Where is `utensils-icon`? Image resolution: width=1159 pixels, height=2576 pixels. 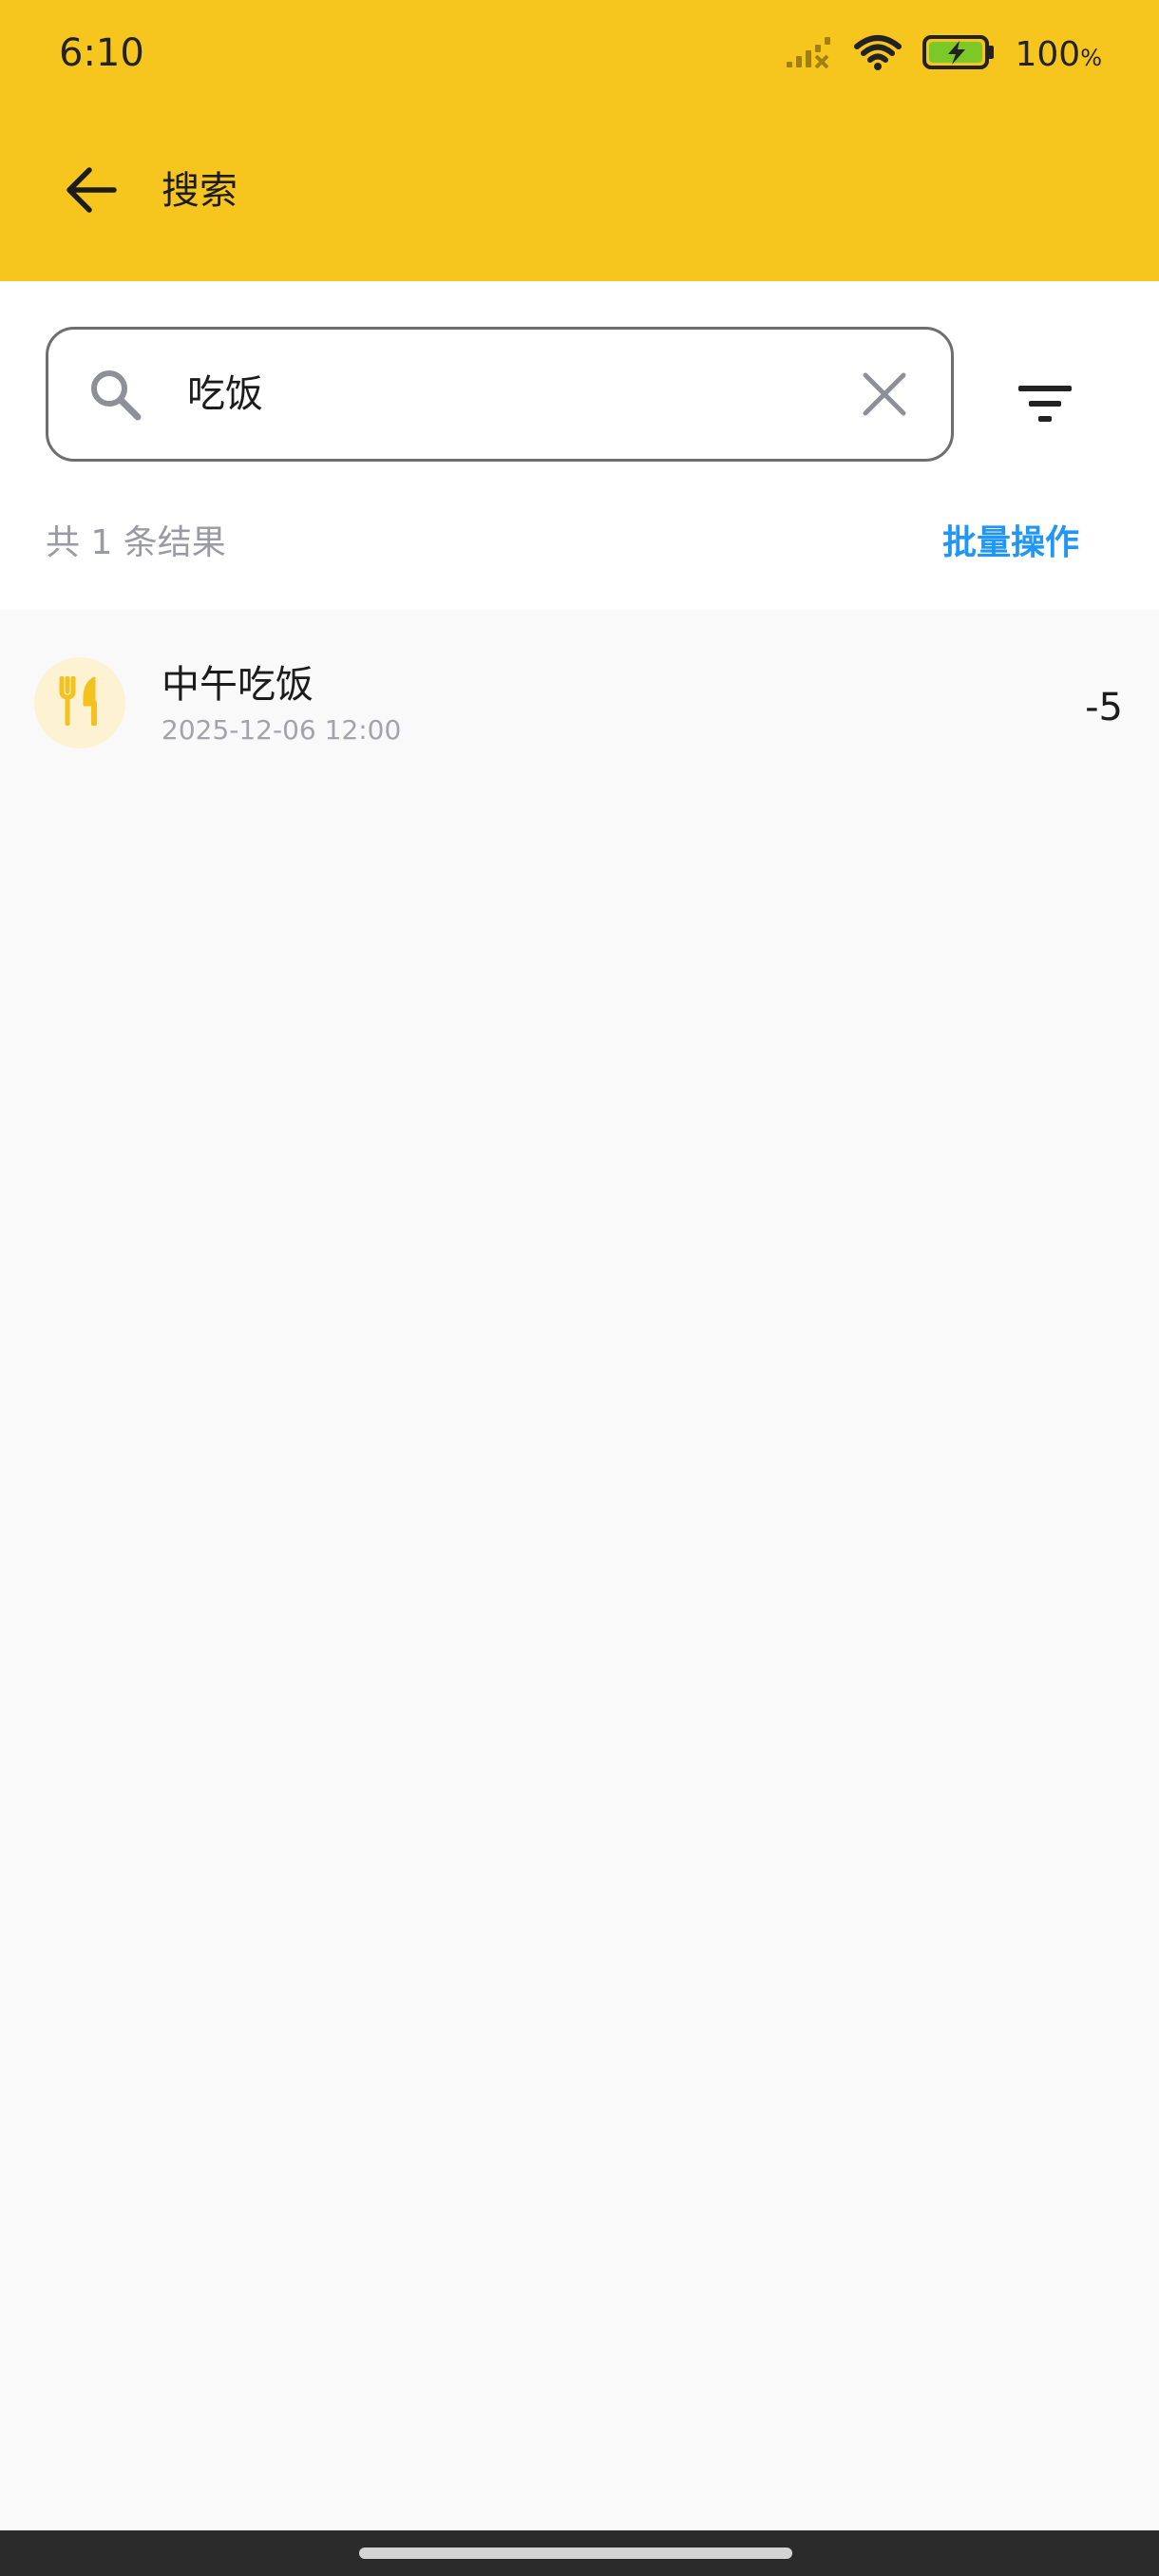 utensils-icon is located at coordinates (80, 702).